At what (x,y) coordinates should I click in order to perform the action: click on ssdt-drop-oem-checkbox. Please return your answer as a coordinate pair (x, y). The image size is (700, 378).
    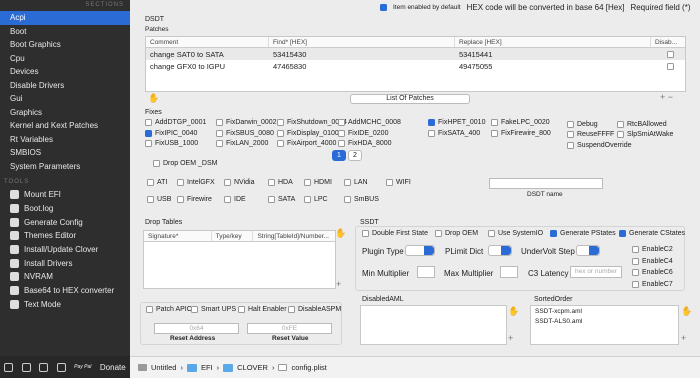
    Looking at the image, I should click on (438, 233).